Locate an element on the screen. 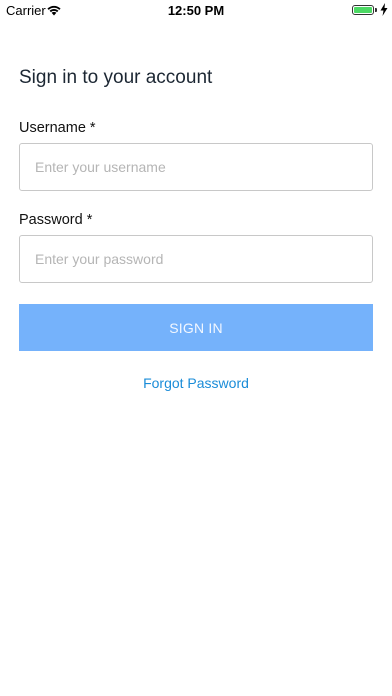 Image resolution: width=392 pixels, height=696 pixels. username-input is located at coordinates (196, 167).